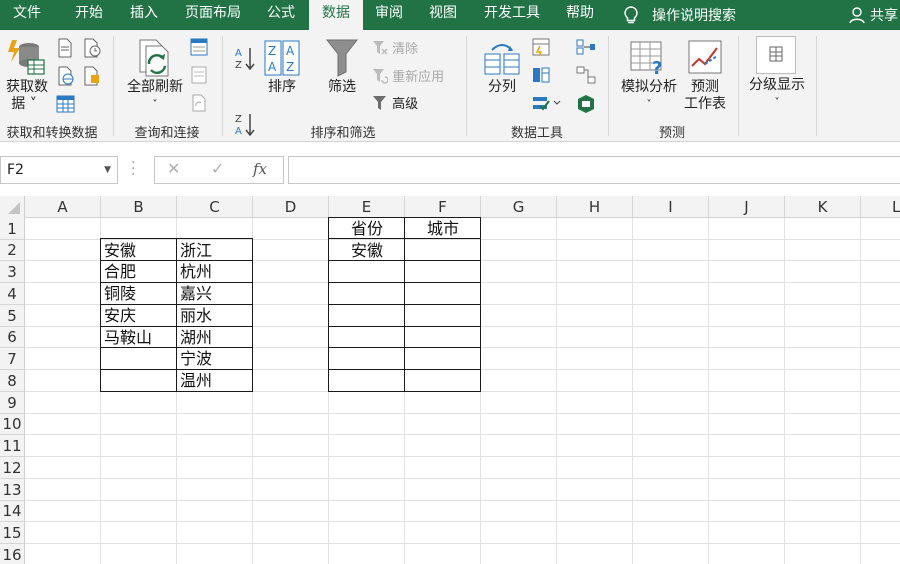 The width and height of the screenshot is (900, 564). I want to click on row-header-15: 15, so click(12, 533).